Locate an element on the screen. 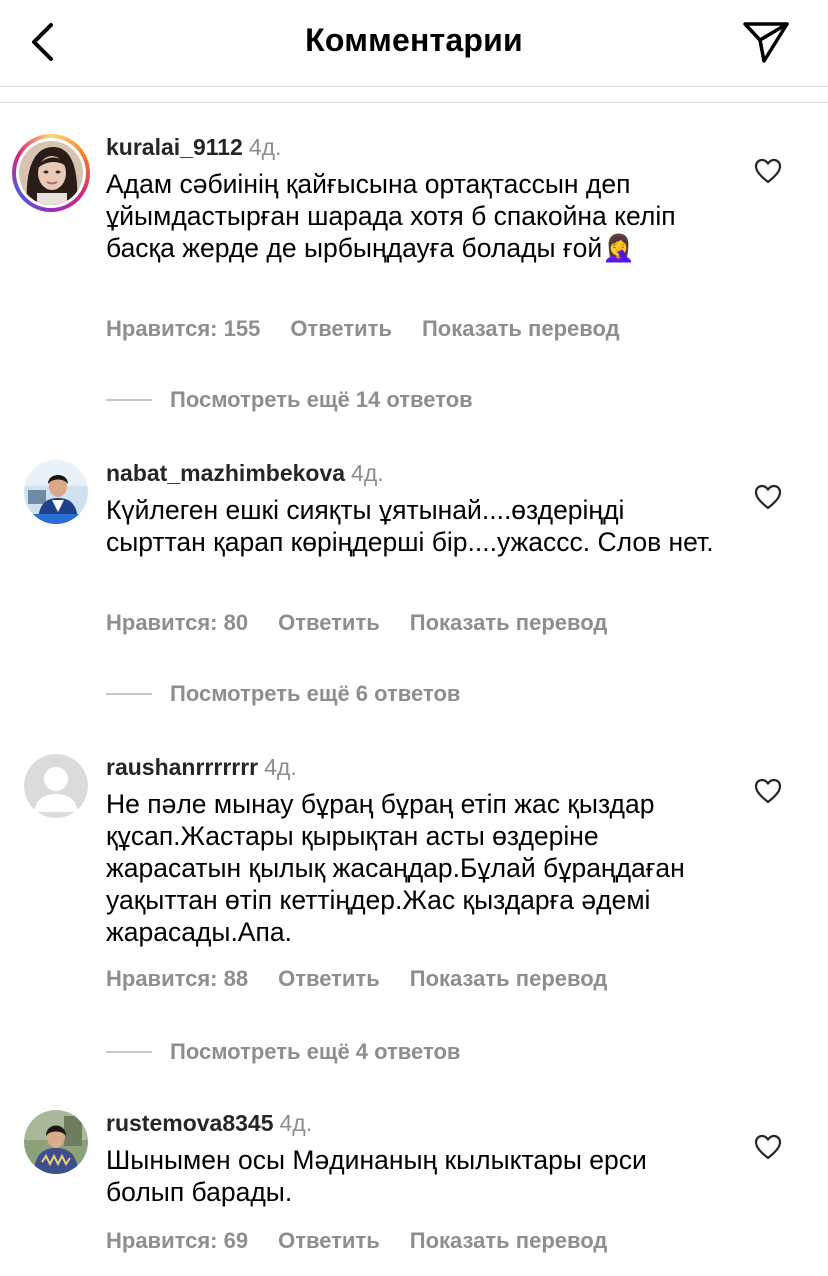 The width and height of the screenshot is (828, 1276). comment-meta: nabat_mazhimbekova 4д. is located at coordinates (245, 473).